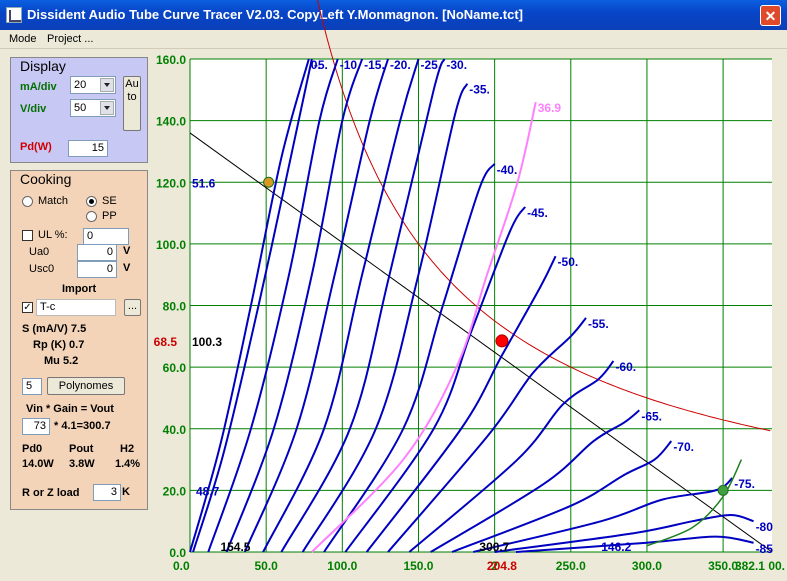 The height and width of the screenshot is (581, 787). I want to click on curve--50, so click(461, 404).